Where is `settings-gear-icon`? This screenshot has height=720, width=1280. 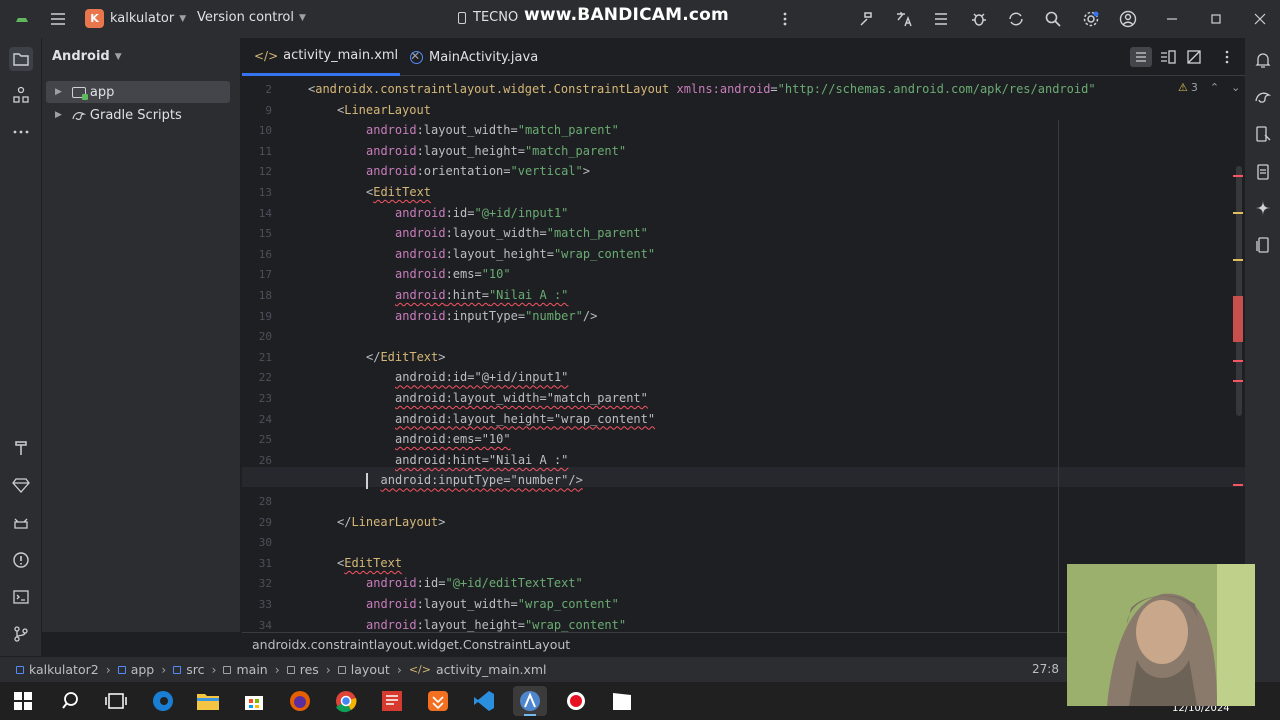 settings-gear-icon is located at coordinates (1091, 19).